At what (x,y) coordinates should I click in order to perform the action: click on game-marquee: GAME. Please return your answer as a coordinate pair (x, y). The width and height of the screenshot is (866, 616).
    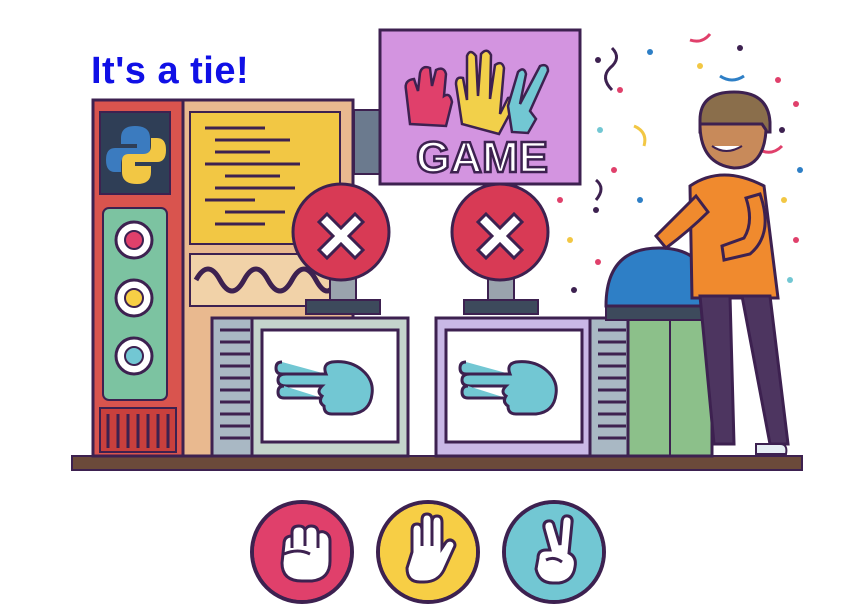
    Looking at the image, I should click on (467, 107).